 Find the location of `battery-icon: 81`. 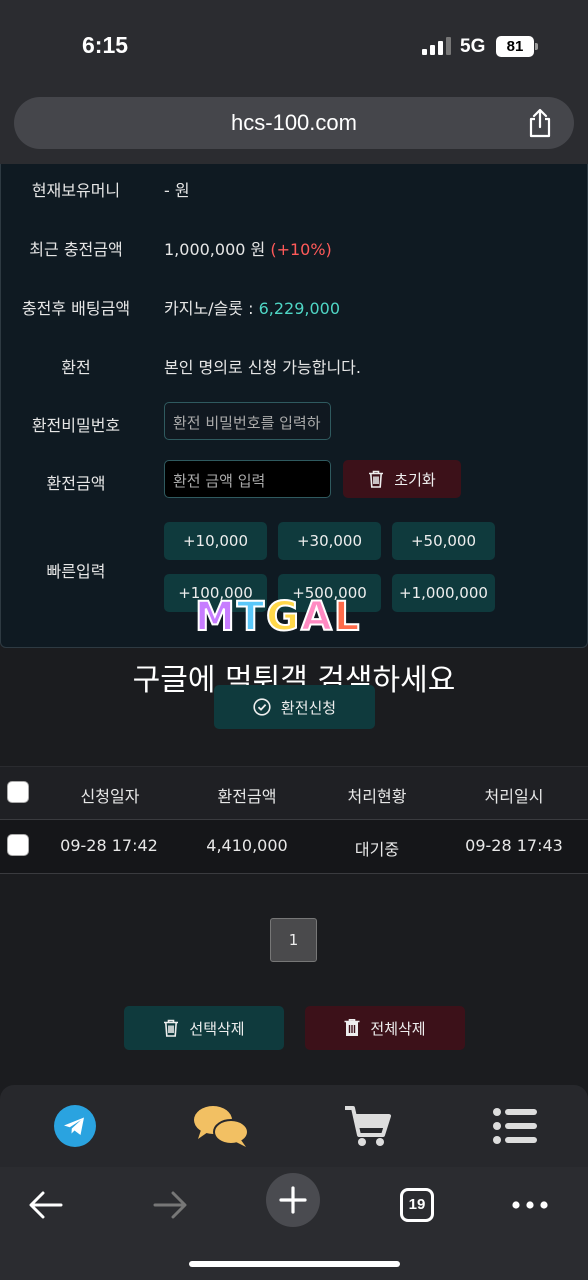

battery-icon: 81 is located at coordinates (517, 46).